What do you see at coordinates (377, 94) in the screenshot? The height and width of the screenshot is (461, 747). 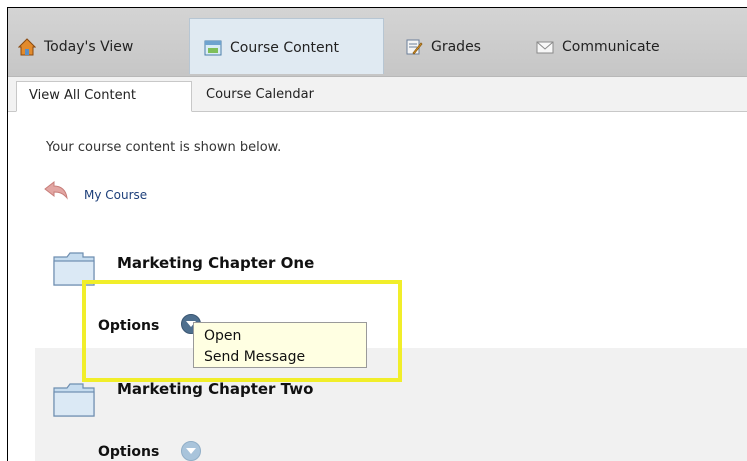 I see `sub-tab-bar: View All Content Course Calendar` at bounding box center [377, 94].